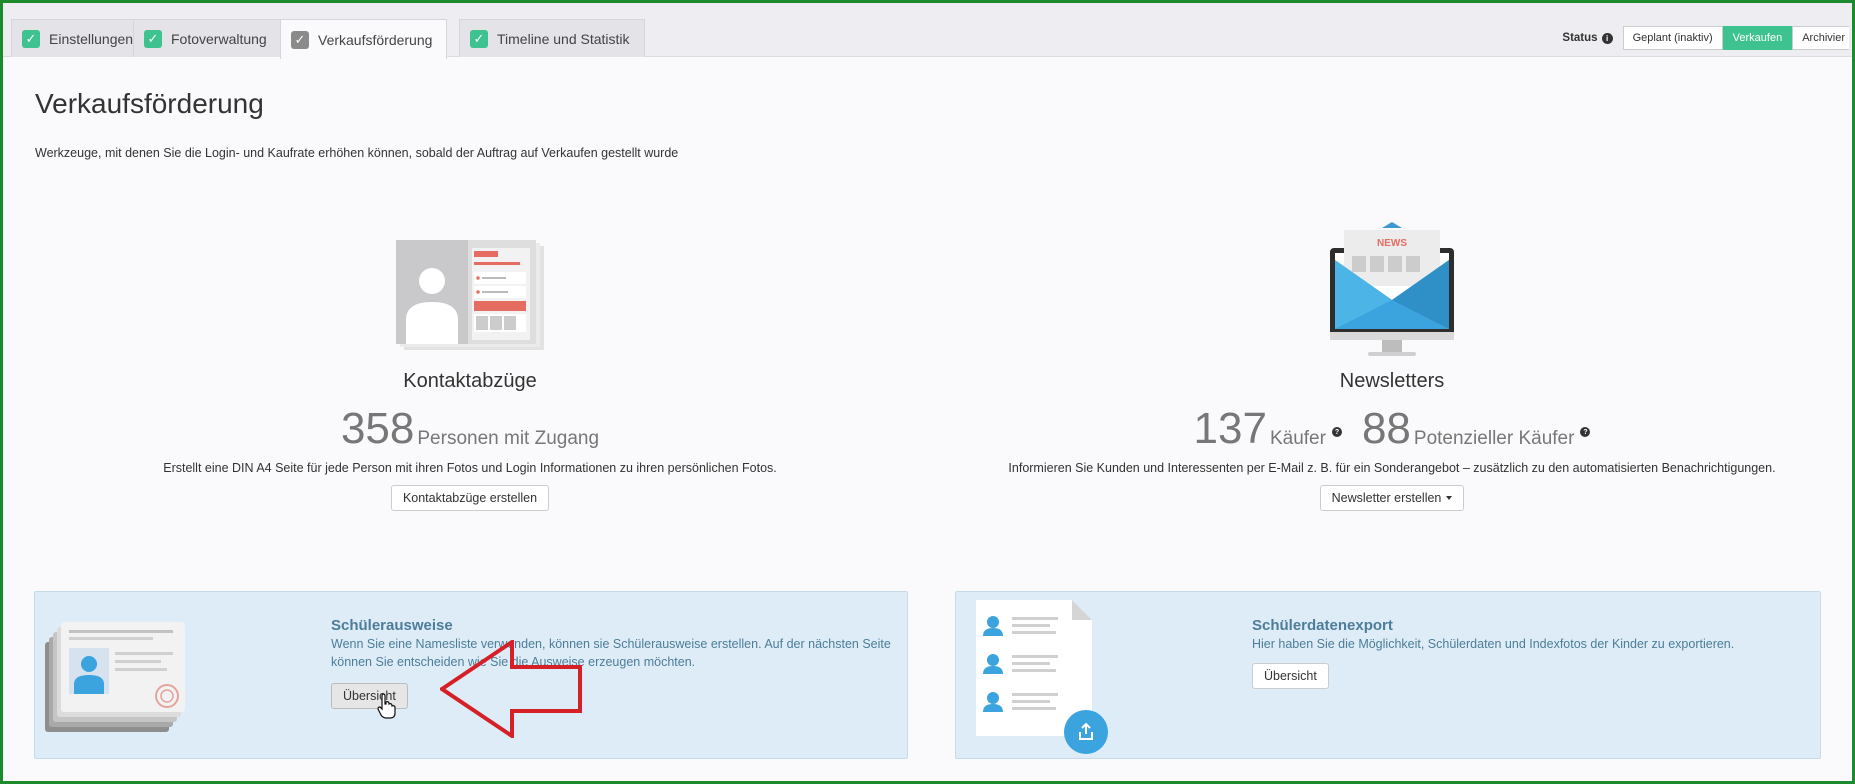 The width and height of the screenshot is (1855, 784). I want to click on caret-down-icon, so click(1449, 498).